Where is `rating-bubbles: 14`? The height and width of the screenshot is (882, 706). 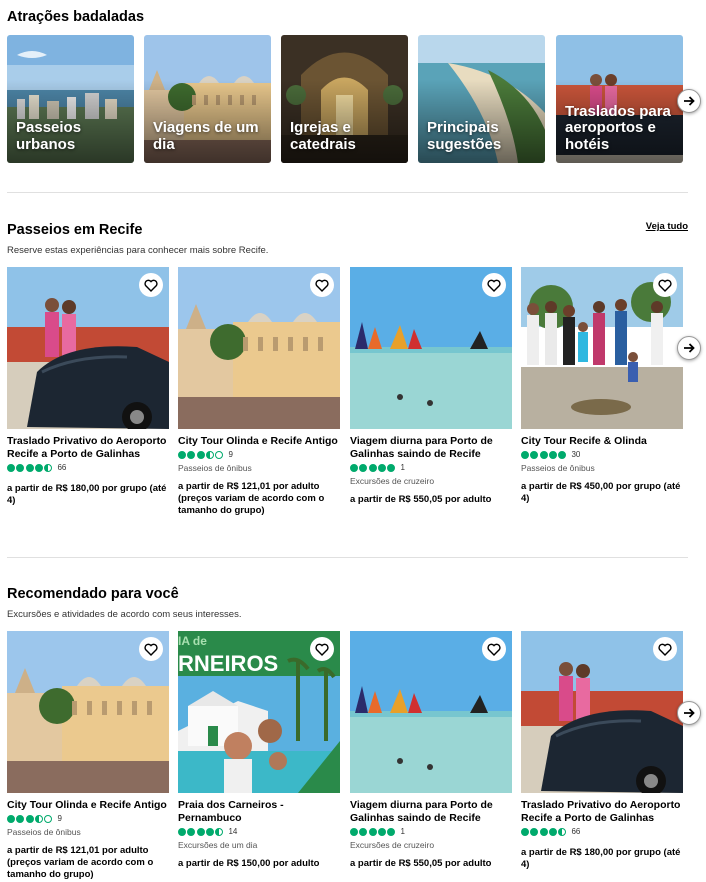
rating-bubbles: 14 is located at coordinates (259, 831).